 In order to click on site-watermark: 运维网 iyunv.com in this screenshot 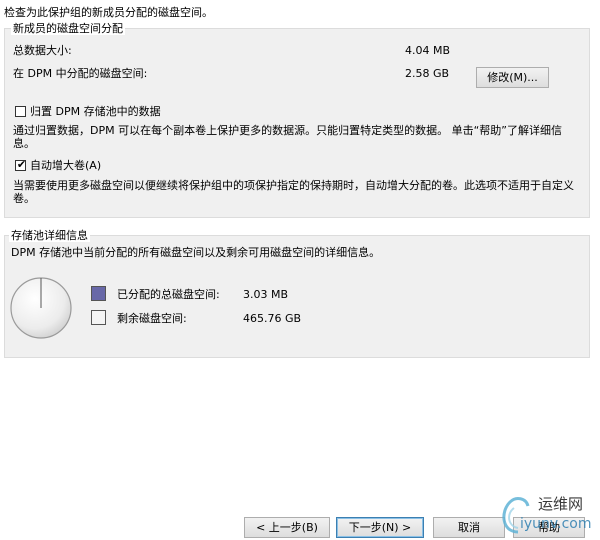, I will do `click(548, 513)`.